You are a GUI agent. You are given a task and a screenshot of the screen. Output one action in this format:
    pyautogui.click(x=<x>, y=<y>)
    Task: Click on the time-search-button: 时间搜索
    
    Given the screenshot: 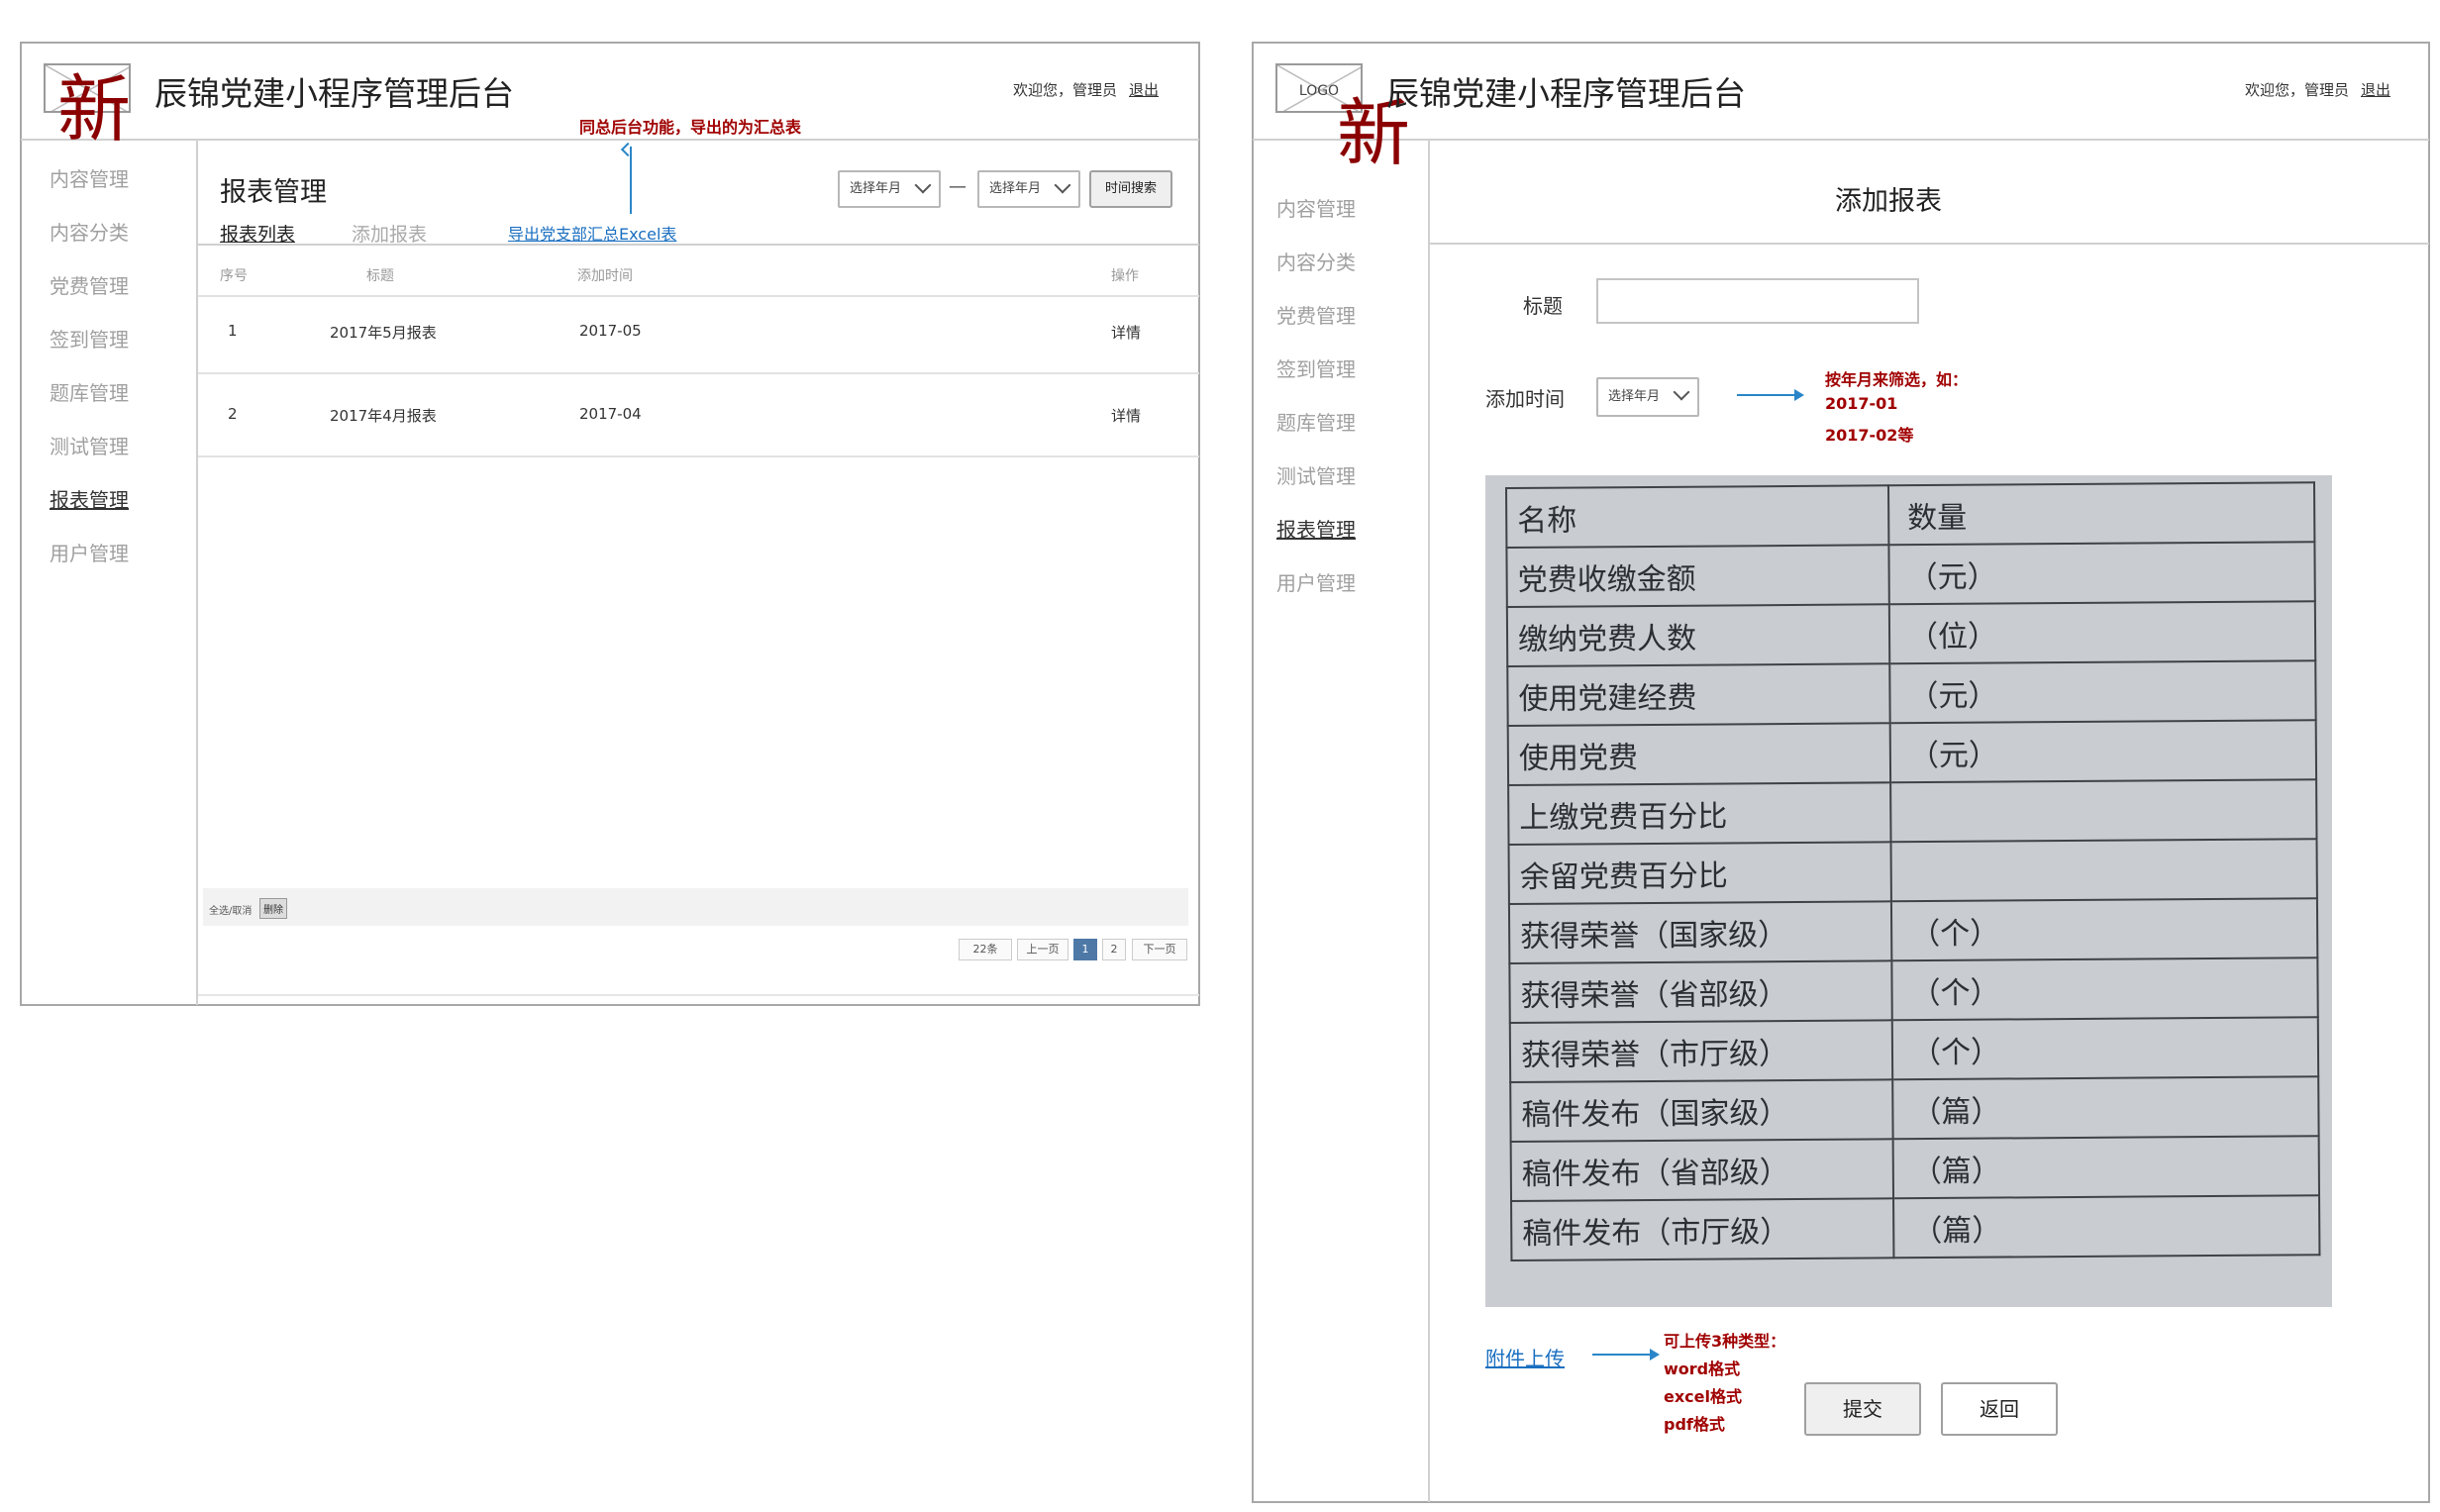 What is the action you would take?
    pyautogui.click(x=1130, y=189)
    